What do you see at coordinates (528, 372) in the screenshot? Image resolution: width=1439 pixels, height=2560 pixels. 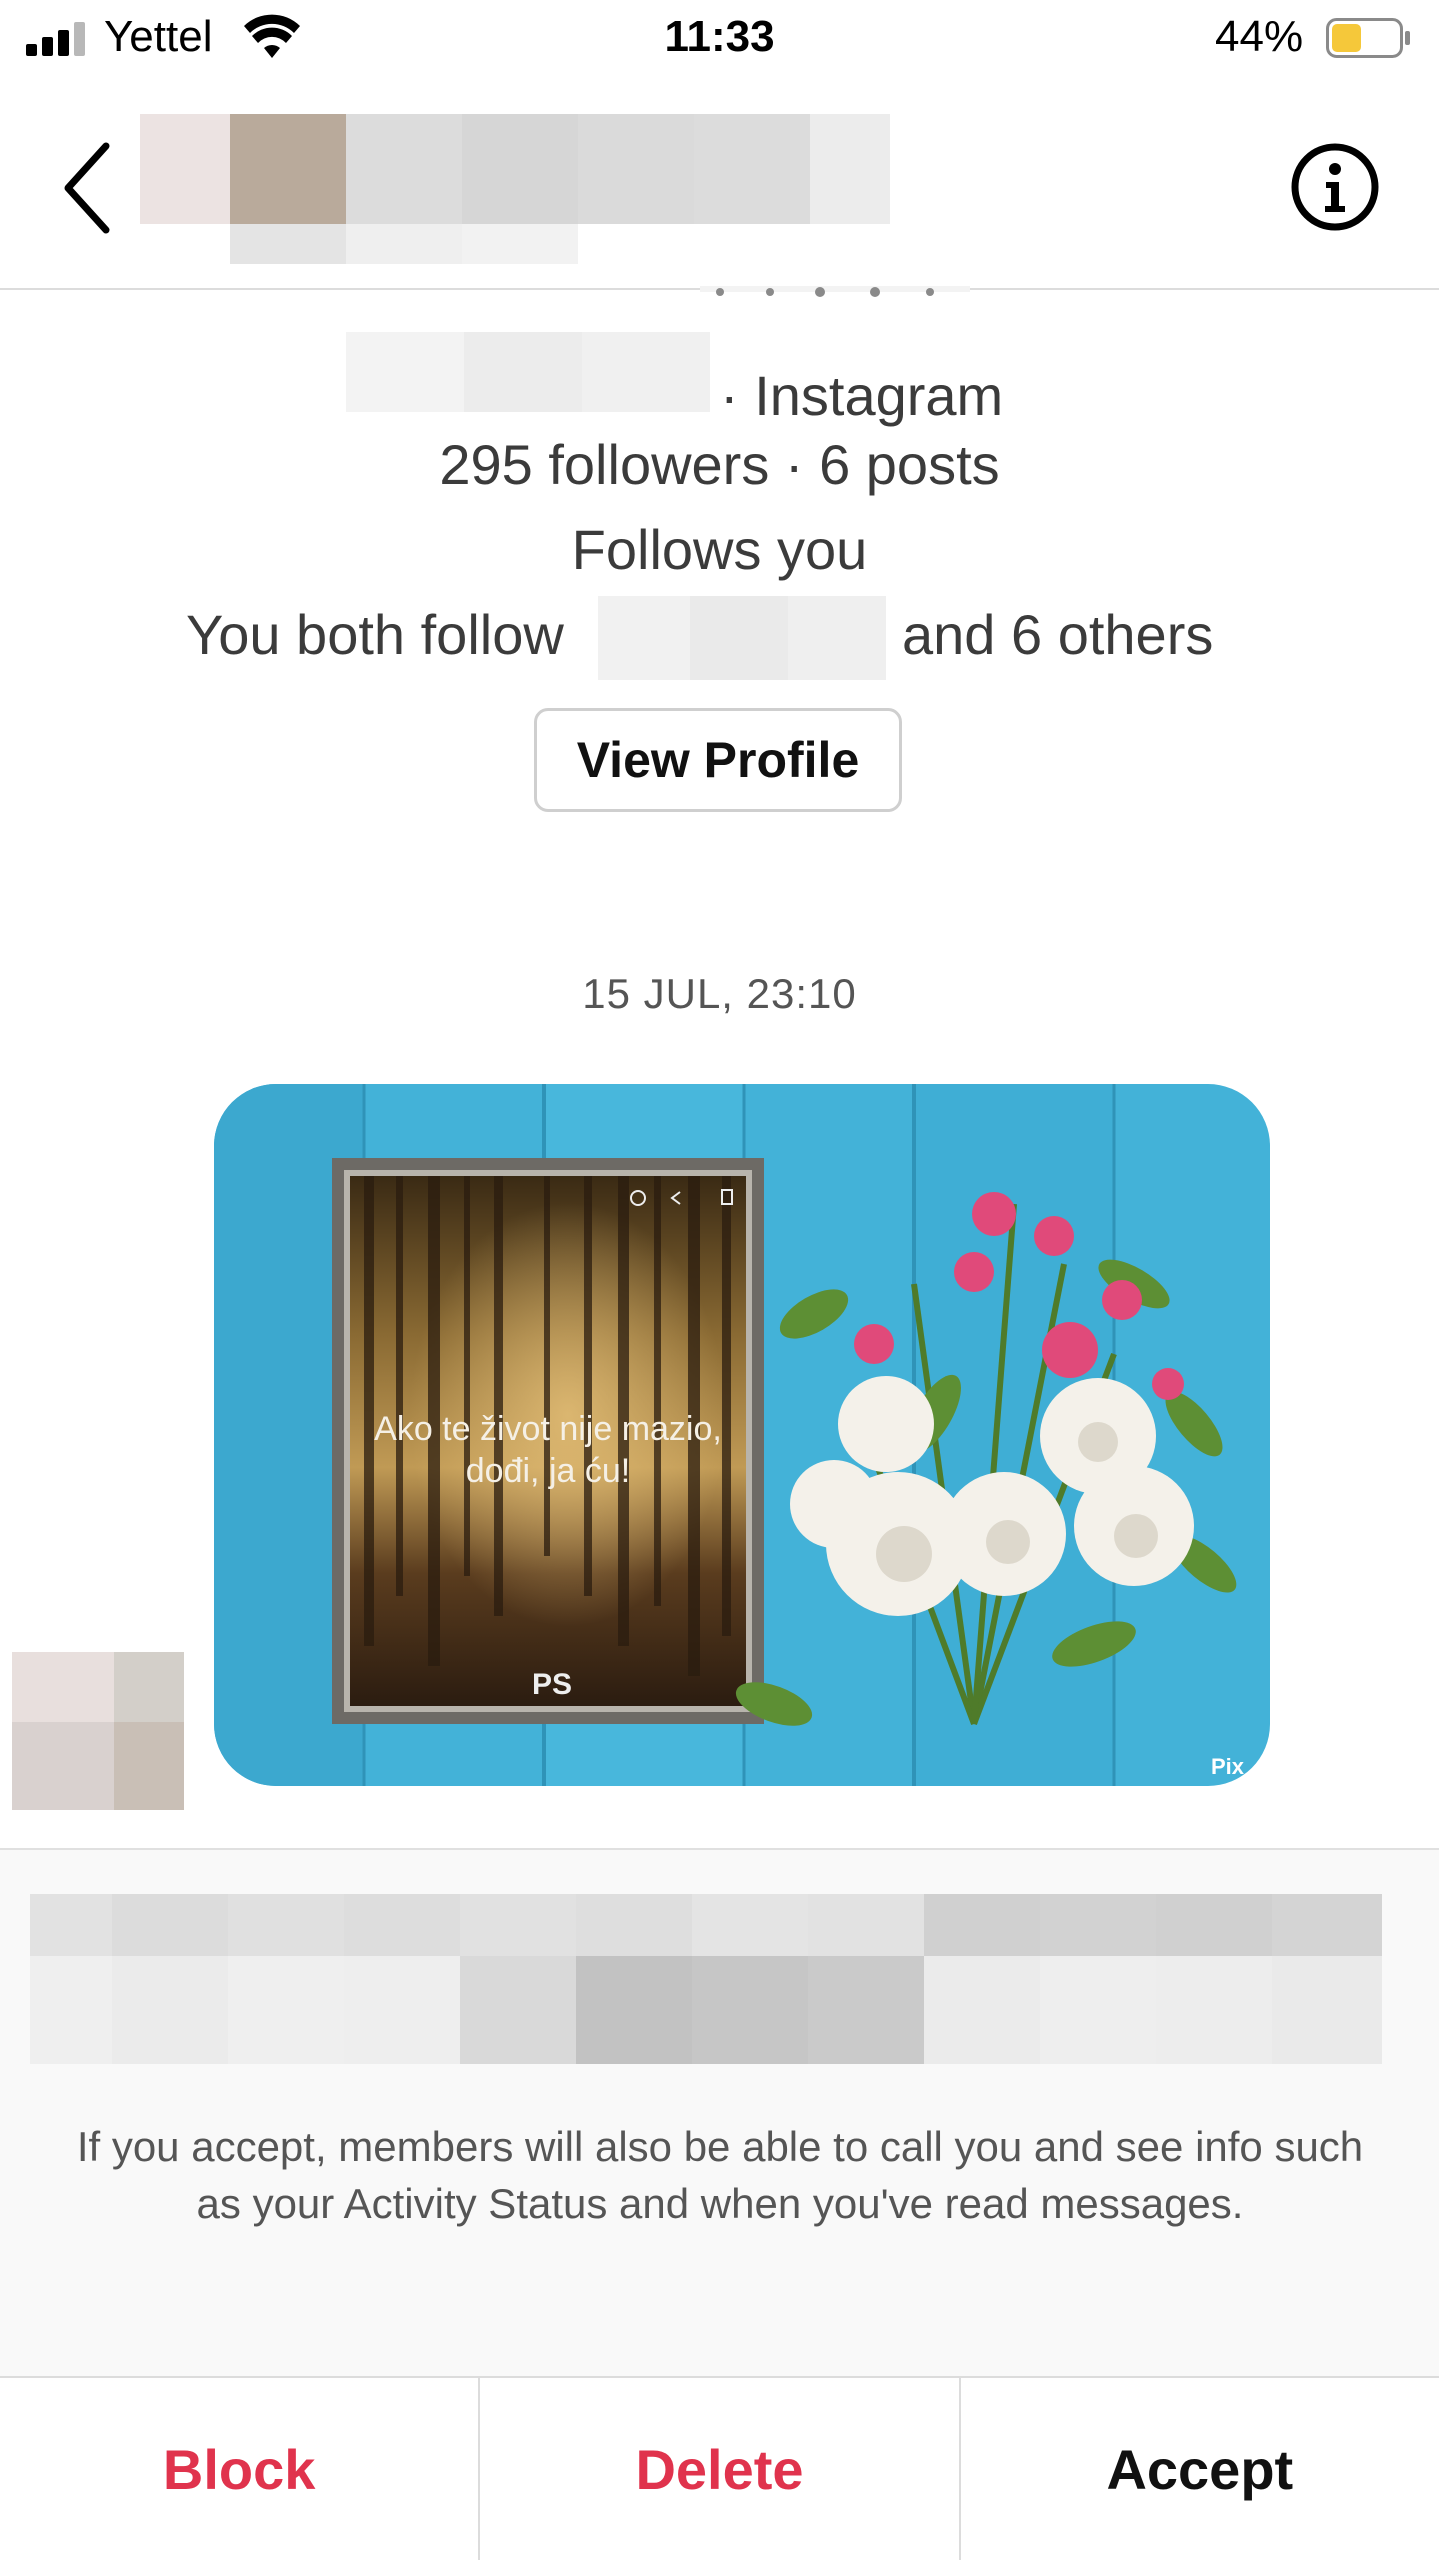 I see `redacted-handle` at bounding box center [528, 372].